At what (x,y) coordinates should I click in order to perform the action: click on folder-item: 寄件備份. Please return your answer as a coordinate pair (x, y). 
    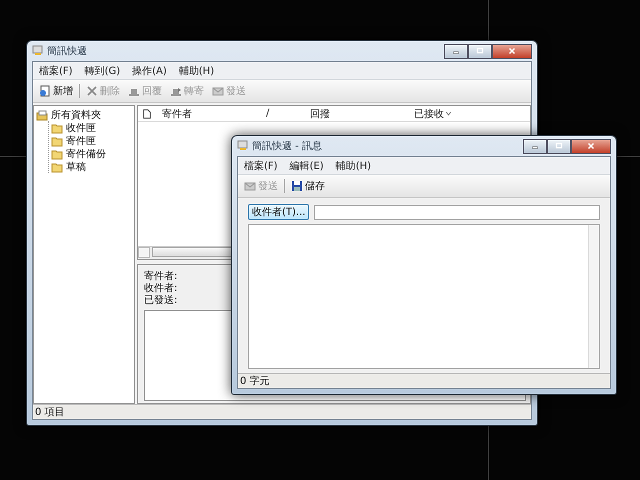
    Looking at the image, I should click on (86, 153).